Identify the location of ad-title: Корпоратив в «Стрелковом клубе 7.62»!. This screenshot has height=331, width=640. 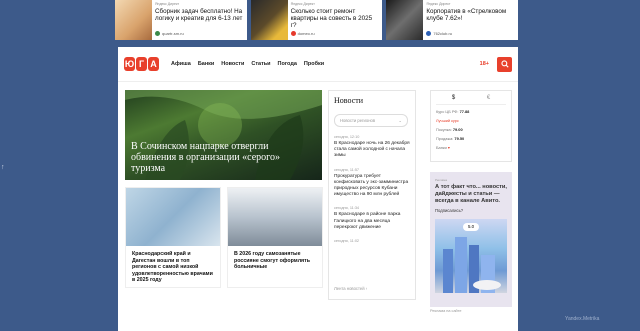
(470, 15).